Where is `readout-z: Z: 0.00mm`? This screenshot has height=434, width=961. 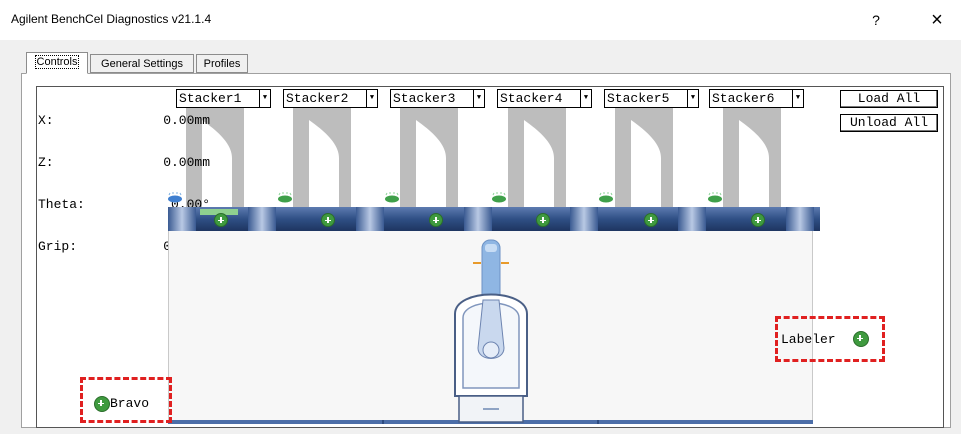 readout-z: Z: 0.00mm is located at coordinates (124, 163).